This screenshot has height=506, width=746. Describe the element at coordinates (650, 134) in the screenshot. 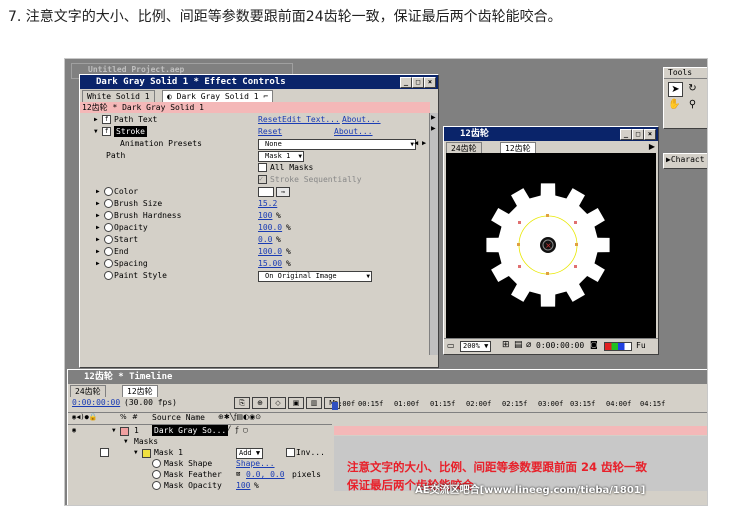

I see `comp-close-button: ×` at that location.